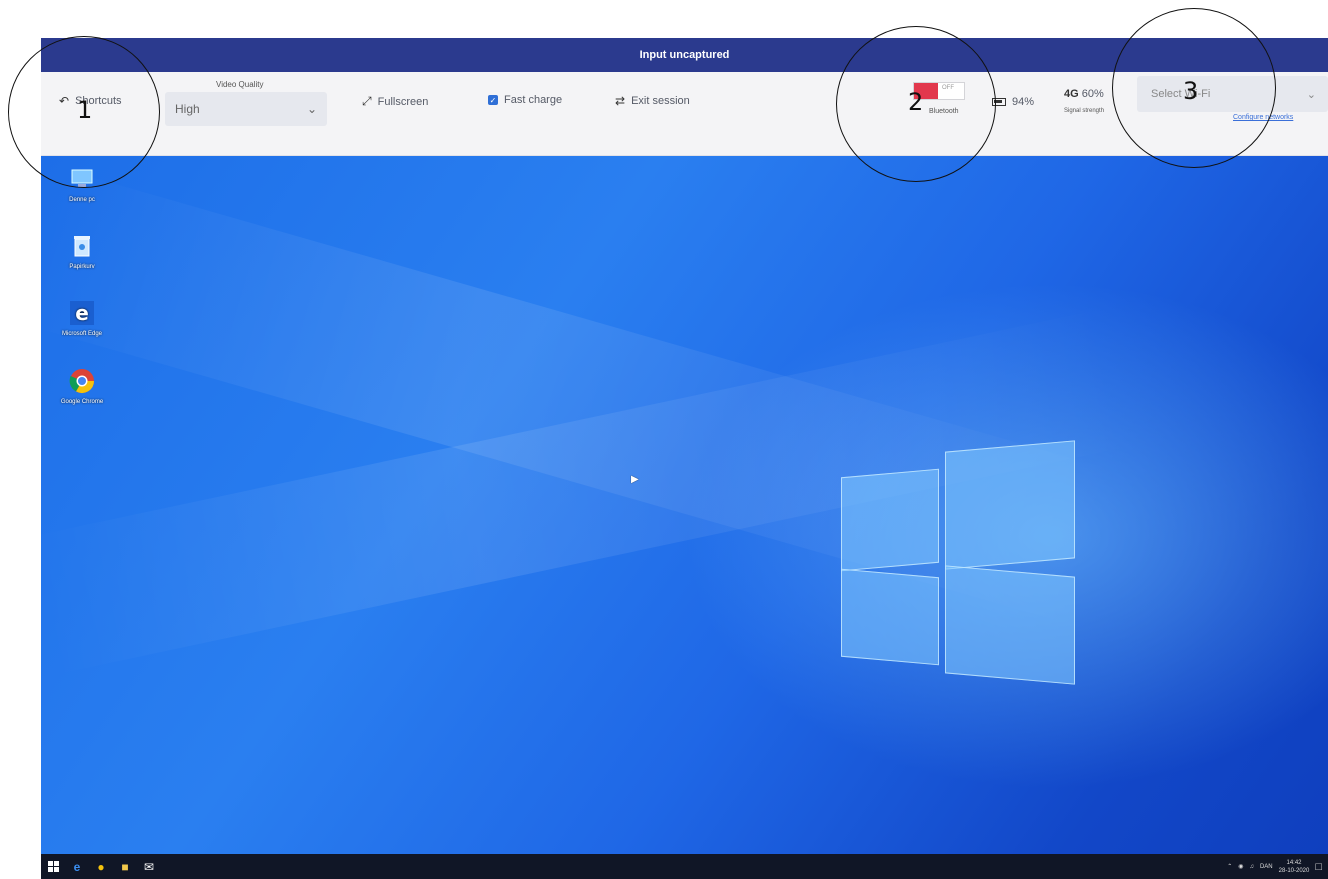 The height and width of the screenshot is (879, 1328). I want to click on clock: 14:42 28-10-2020, so click(1294, 867).